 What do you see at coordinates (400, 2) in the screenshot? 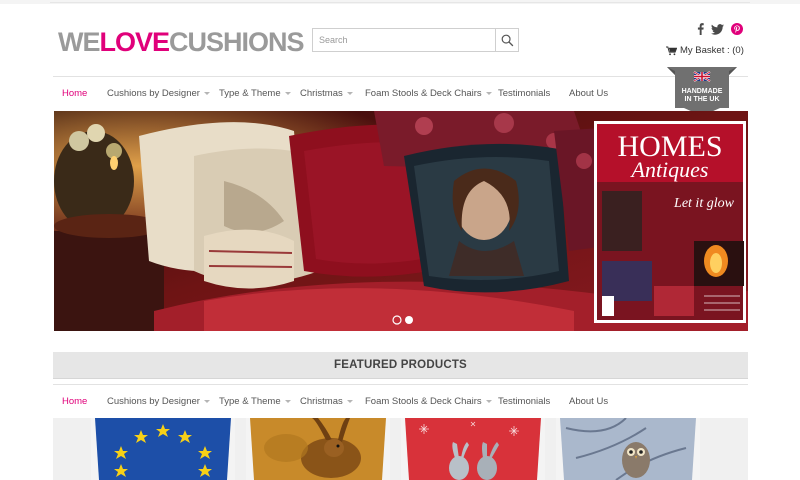
I see `top-strip` at bounding box center [400, 2].